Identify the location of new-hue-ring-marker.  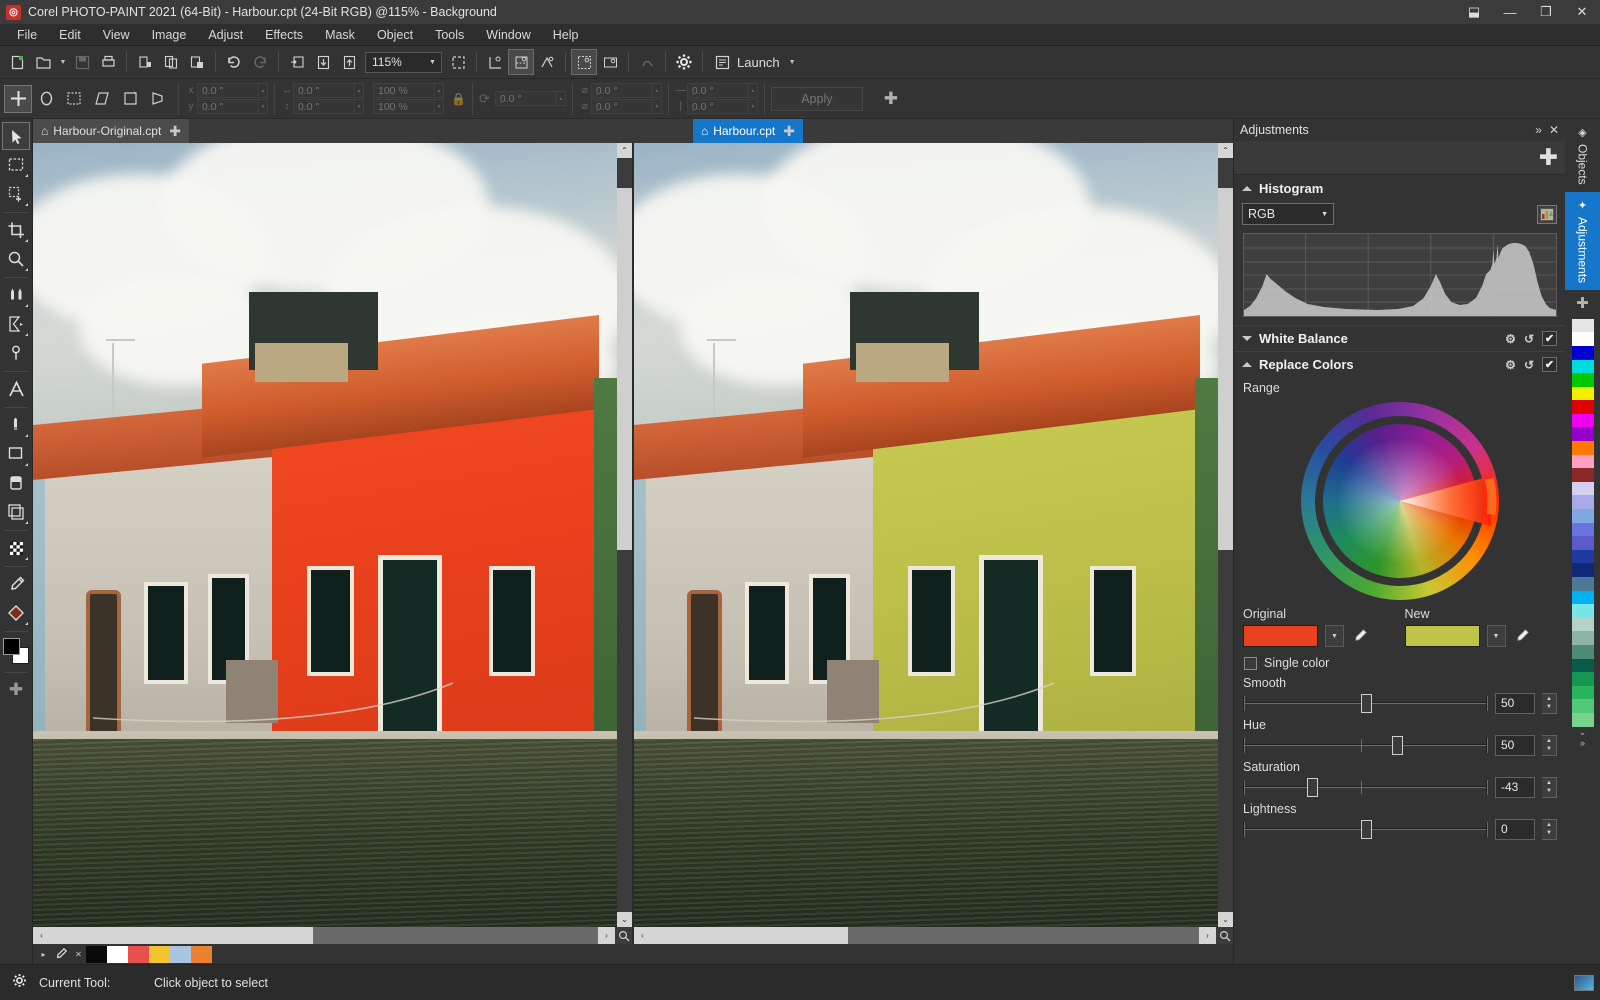
(1400, 501).